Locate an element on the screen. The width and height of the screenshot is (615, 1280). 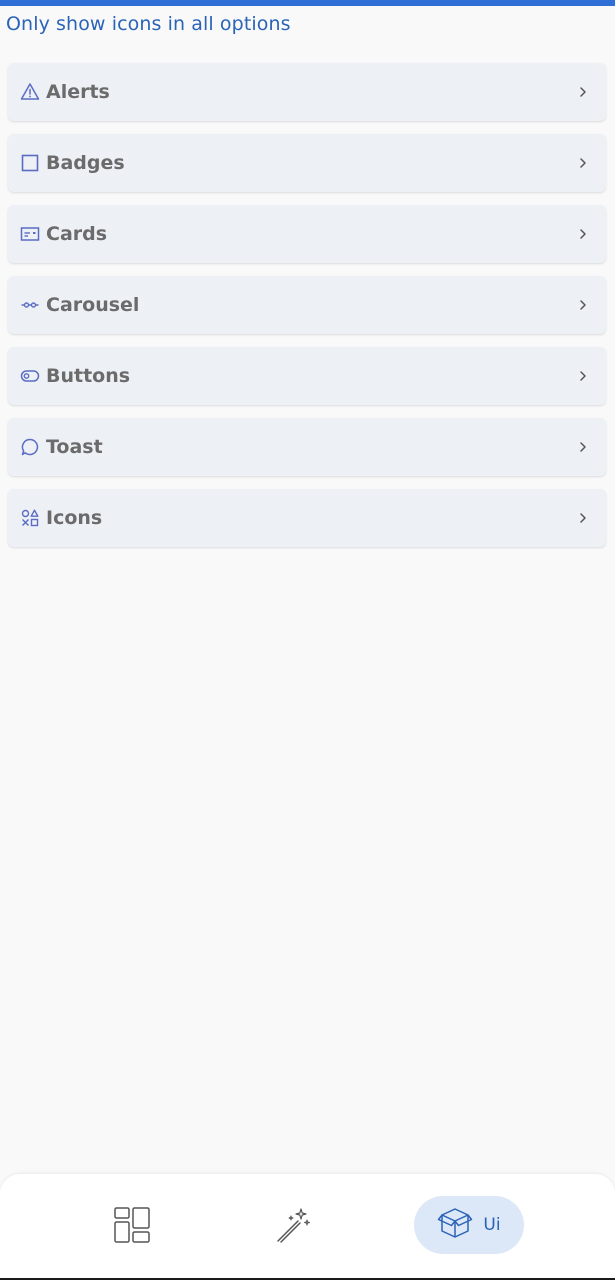
menu-item-cards: Cards is located at coordinates (307, 234).